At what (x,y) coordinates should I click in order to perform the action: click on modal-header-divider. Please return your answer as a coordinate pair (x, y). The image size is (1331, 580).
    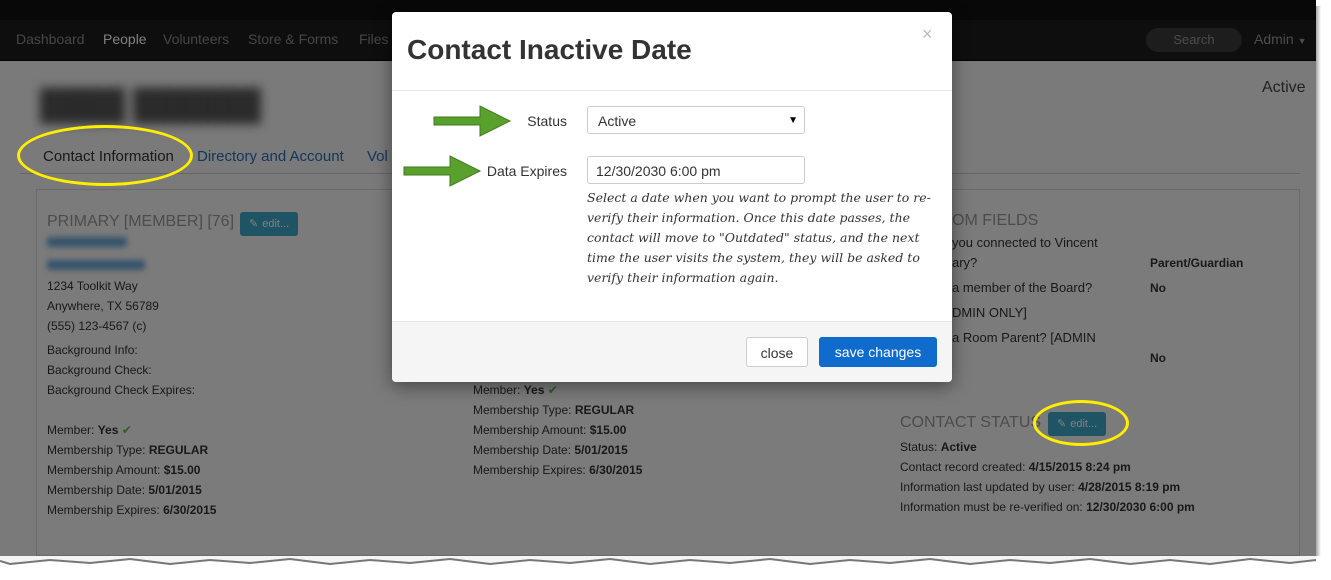
    Looking at the image, I should click on (672, 90).